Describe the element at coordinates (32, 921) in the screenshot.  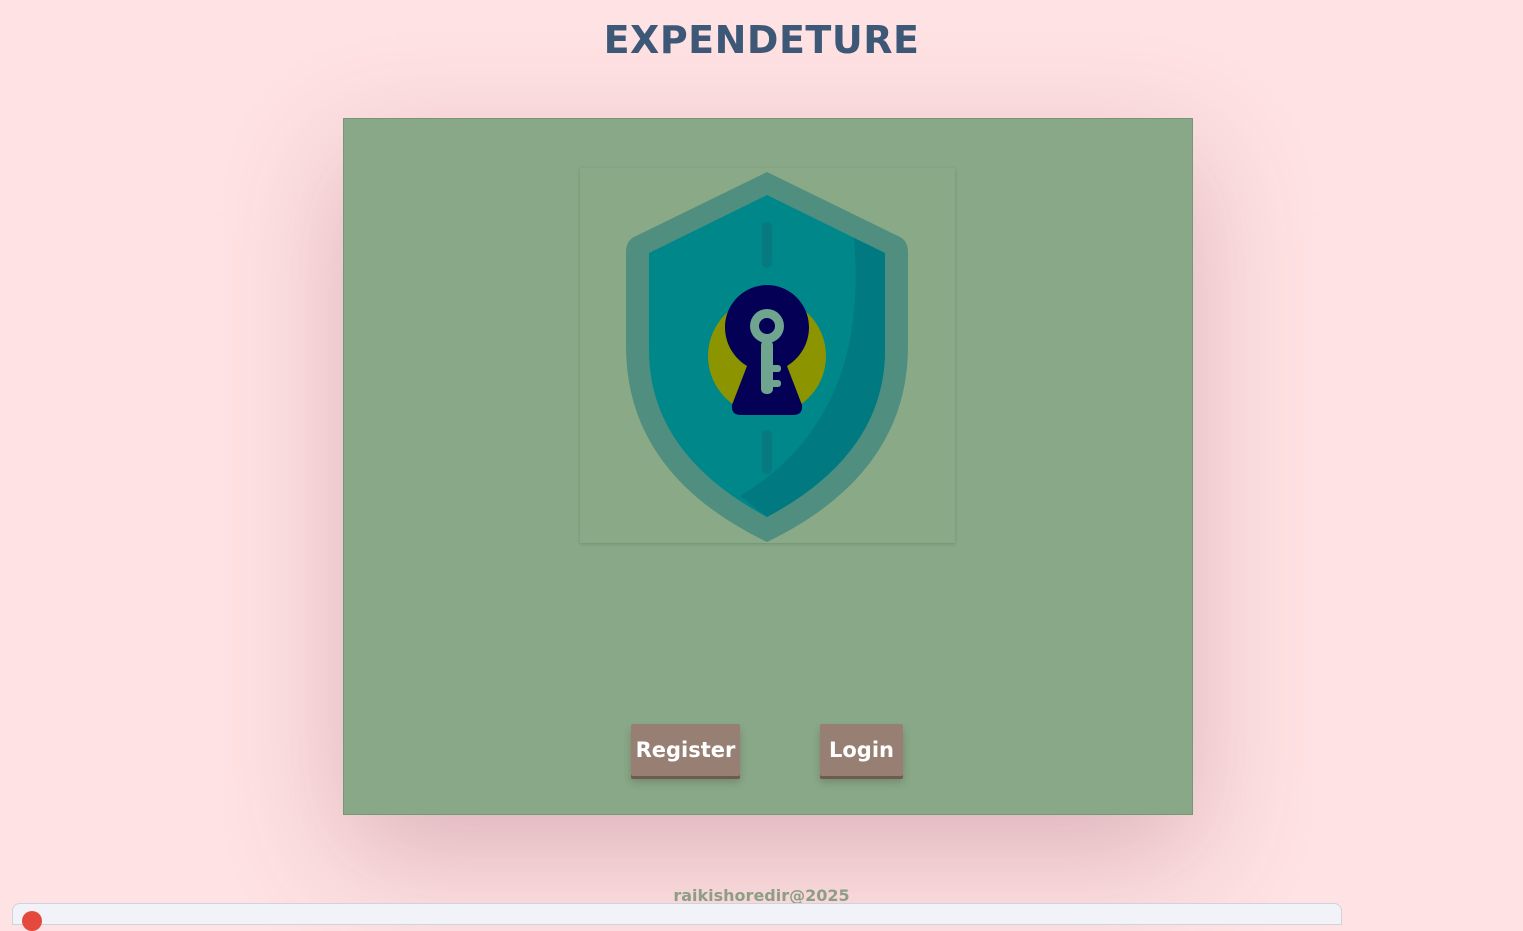
I see `error-icon` at that location.